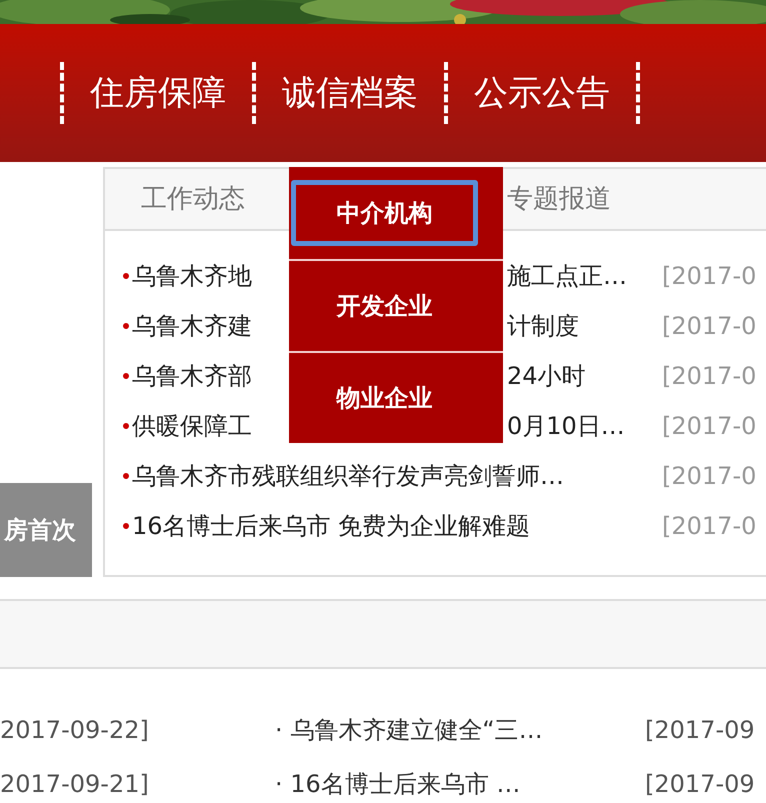  What do you see at coordinates (192, 376) in the screenshot?
I see `news-link: 乌鲁木齐部` at bounding box center [192, 376].